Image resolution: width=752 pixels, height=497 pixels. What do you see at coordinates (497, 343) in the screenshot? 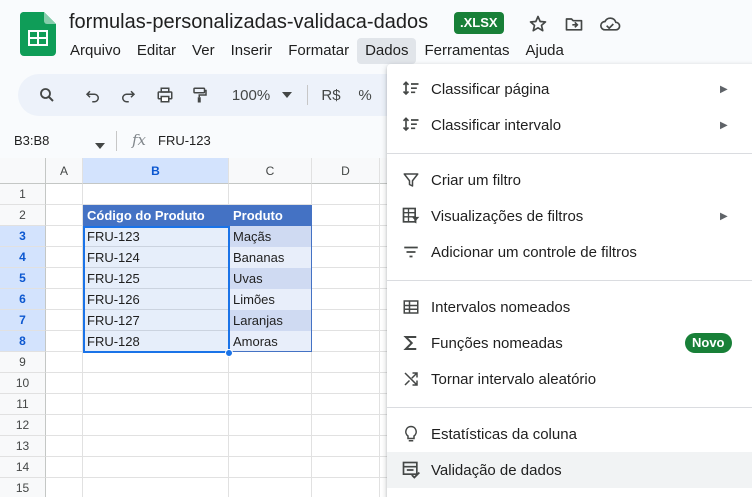
I see `menu-item-label: Funções nomeadas` at bounding box center [497, 343].